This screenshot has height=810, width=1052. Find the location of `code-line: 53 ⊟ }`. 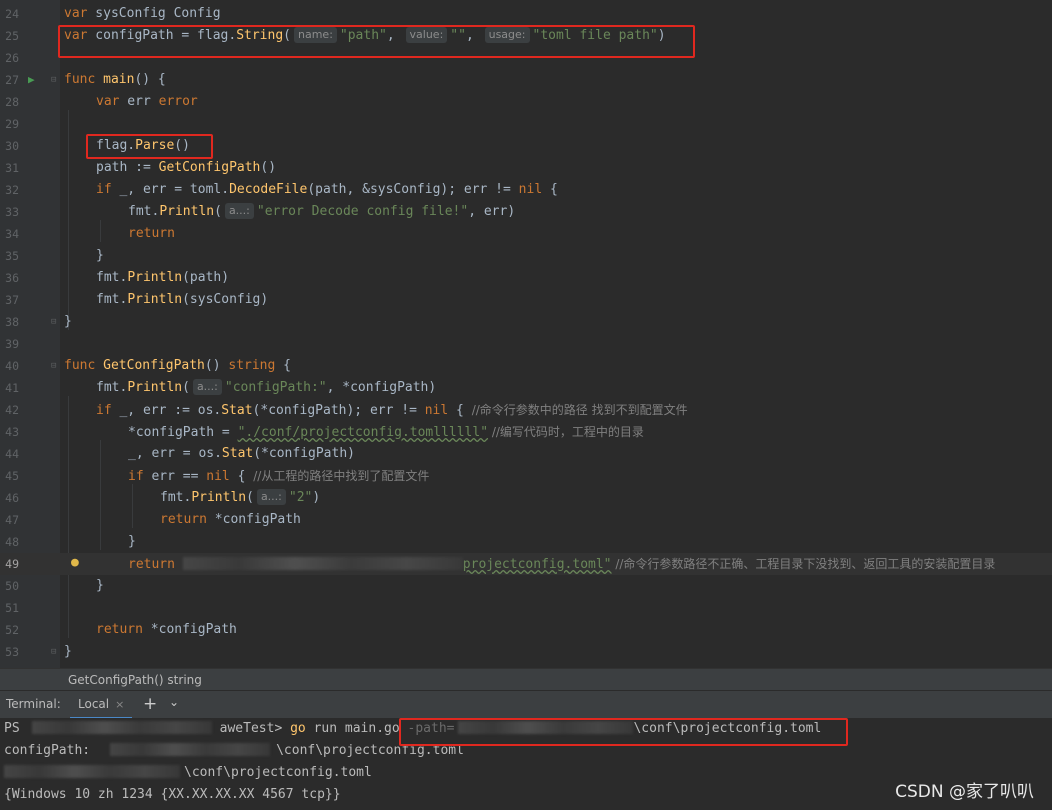

code-line: 53 ⊟ } is located at coordinates (526, 652).